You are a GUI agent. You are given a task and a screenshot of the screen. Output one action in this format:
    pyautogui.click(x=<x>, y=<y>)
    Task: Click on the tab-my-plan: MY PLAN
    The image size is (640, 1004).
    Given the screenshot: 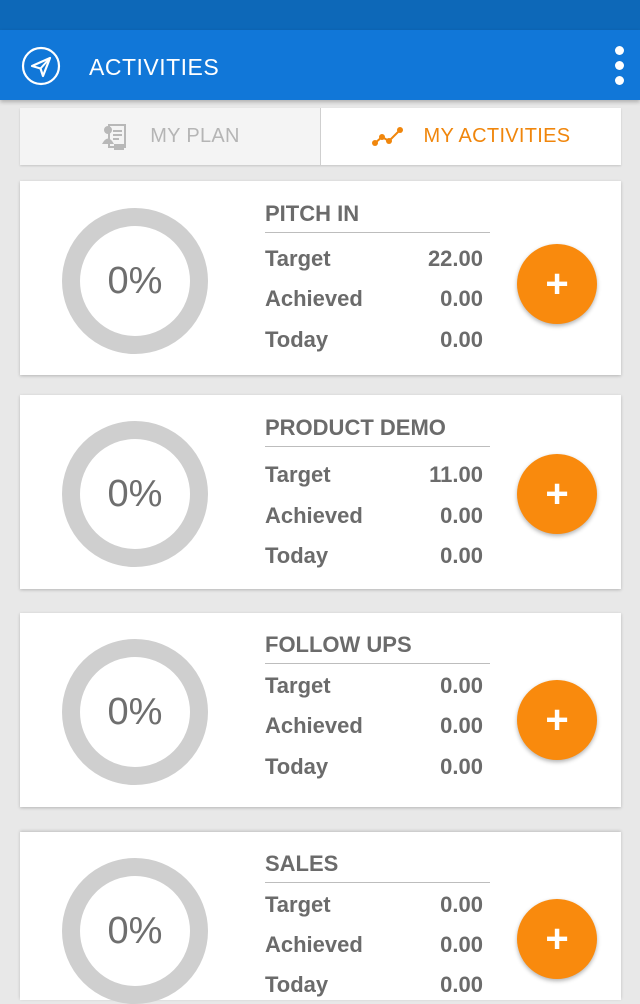 What is the action you would take?
    pyautogui.click(x=170, y=136)
    